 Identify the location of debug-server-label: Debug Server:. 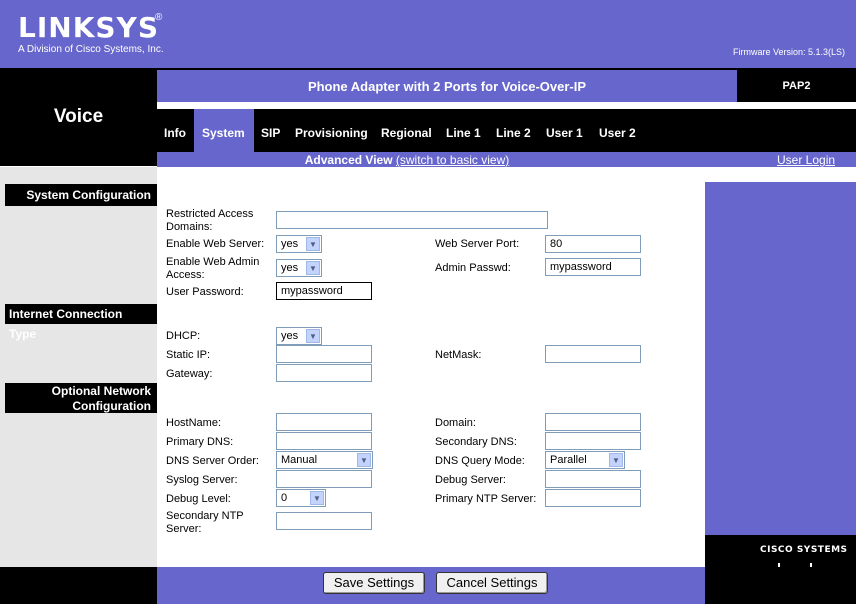
(470, 480).